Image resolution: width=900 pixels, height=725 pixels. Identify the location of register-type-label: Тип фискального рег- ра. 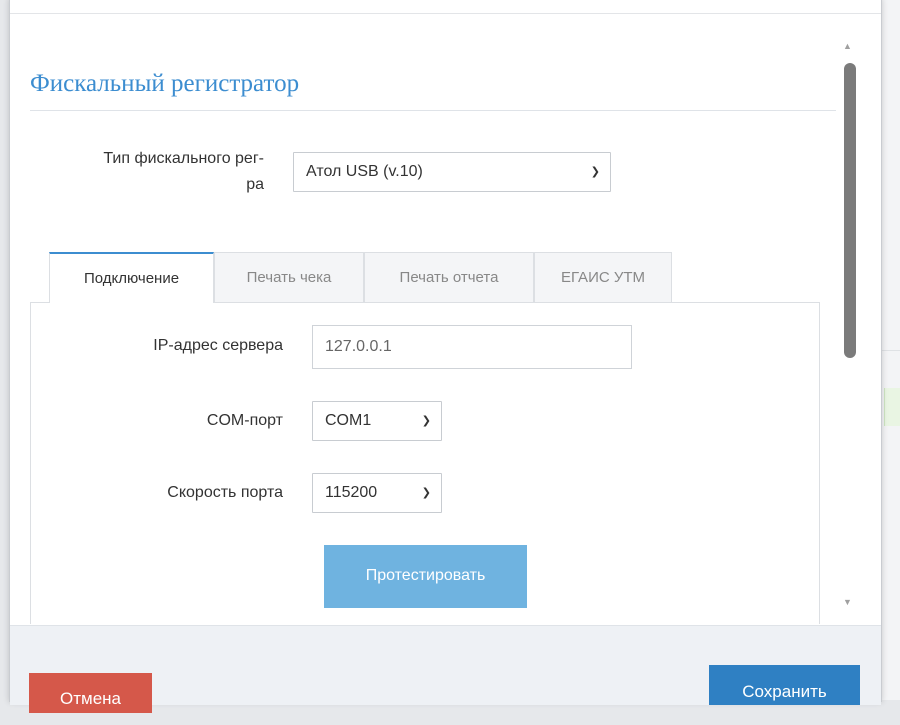
(183, 171).